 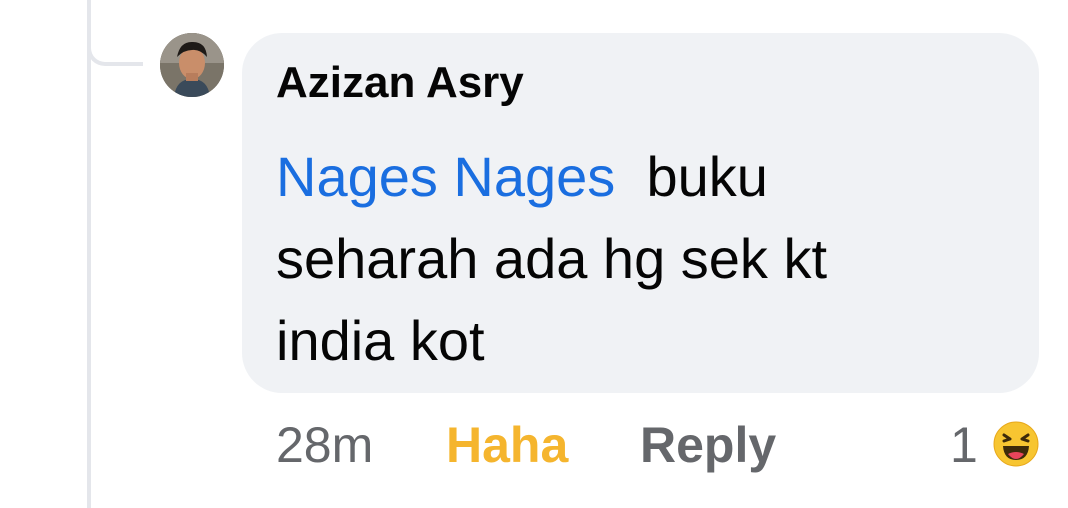 What do you see at coordinates (445, 176) in the screenshot?
I see `mention-link: Nages Nages` at bounding box center [445, 176].